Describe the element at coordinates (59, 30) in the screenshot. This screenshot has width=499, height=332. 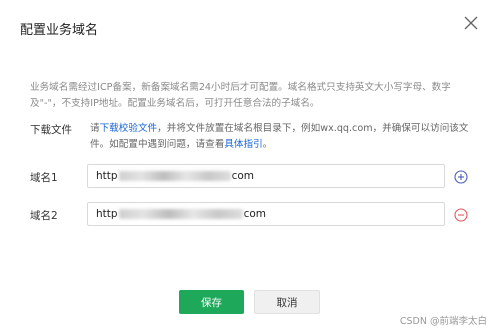
I see `dialog-title: 配置业务域名` at that location.